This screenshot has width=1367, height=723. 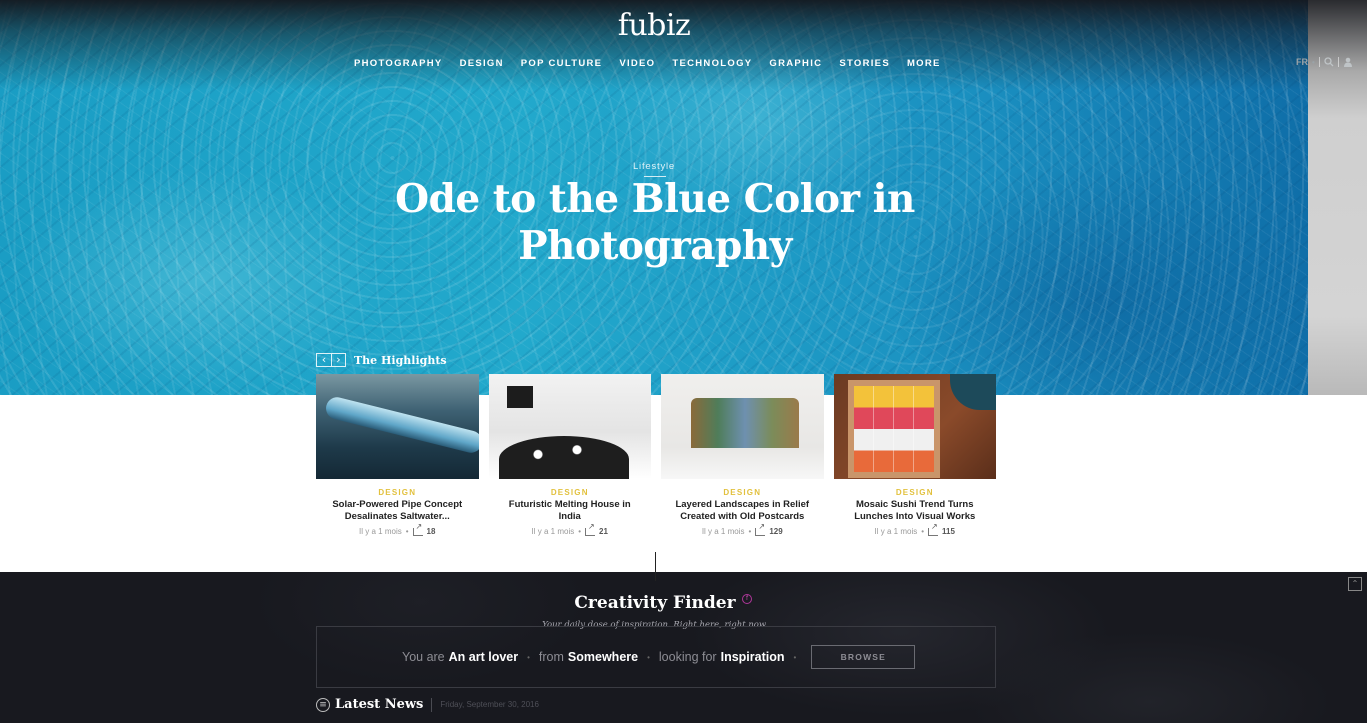 I want to click on card-meta: Il y a 1 mois • 115, so click(x=915, y=529).